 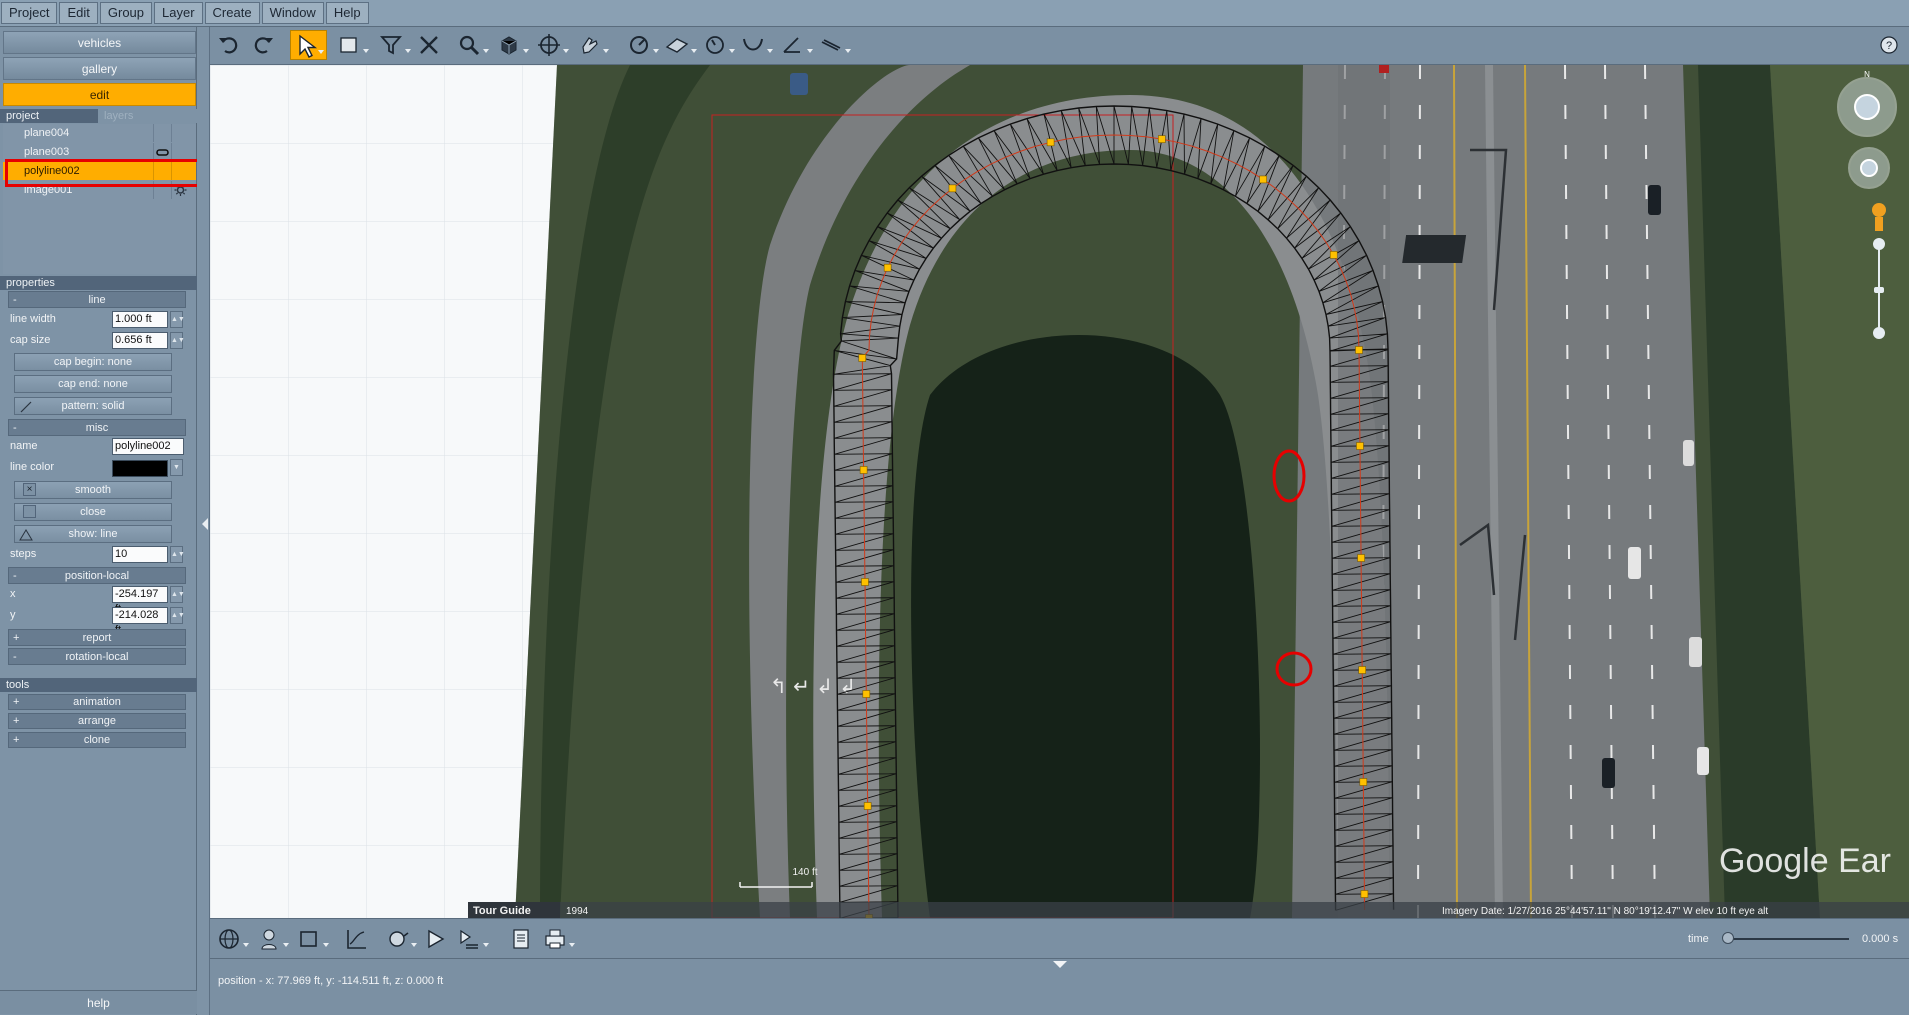 I want to click on smooth-toggle: smooth, so click(x=93, y=490).